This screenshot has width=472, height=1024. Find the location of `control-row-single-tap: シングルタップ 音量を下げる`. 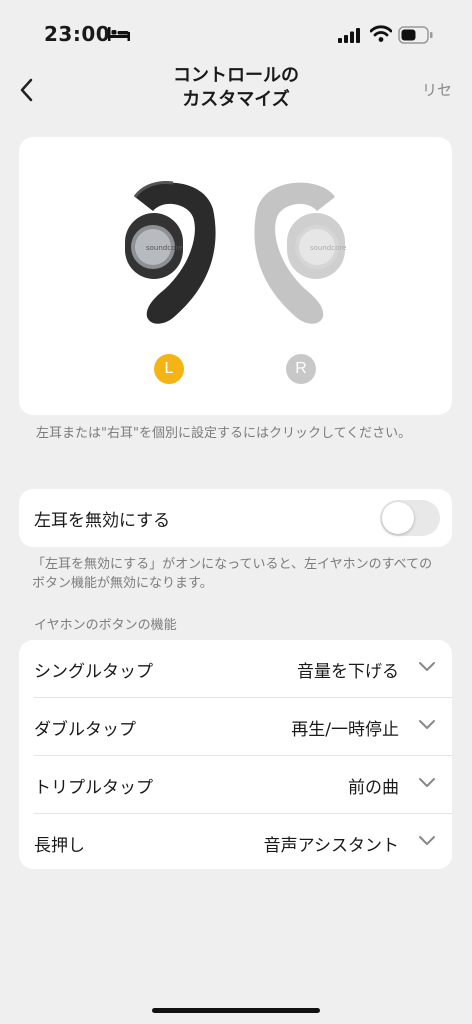

control-row-single-tap: シングルタップ 音量を下げる is located at coordinates (235, 668).